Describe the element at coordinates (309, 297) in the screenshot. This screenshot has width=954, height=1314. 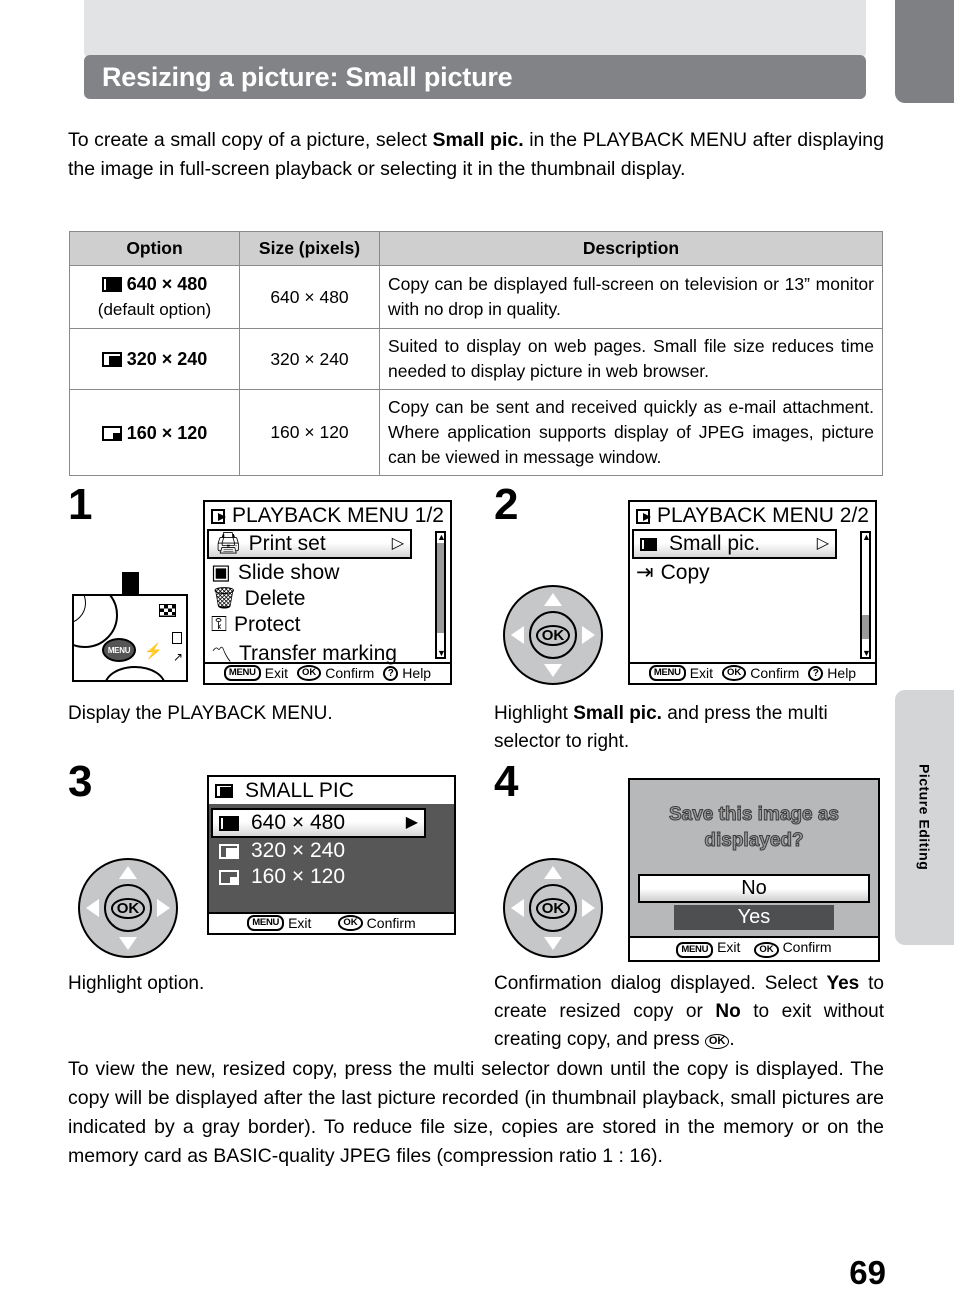
I see `table-cell-size: 640 × 480` at that location.